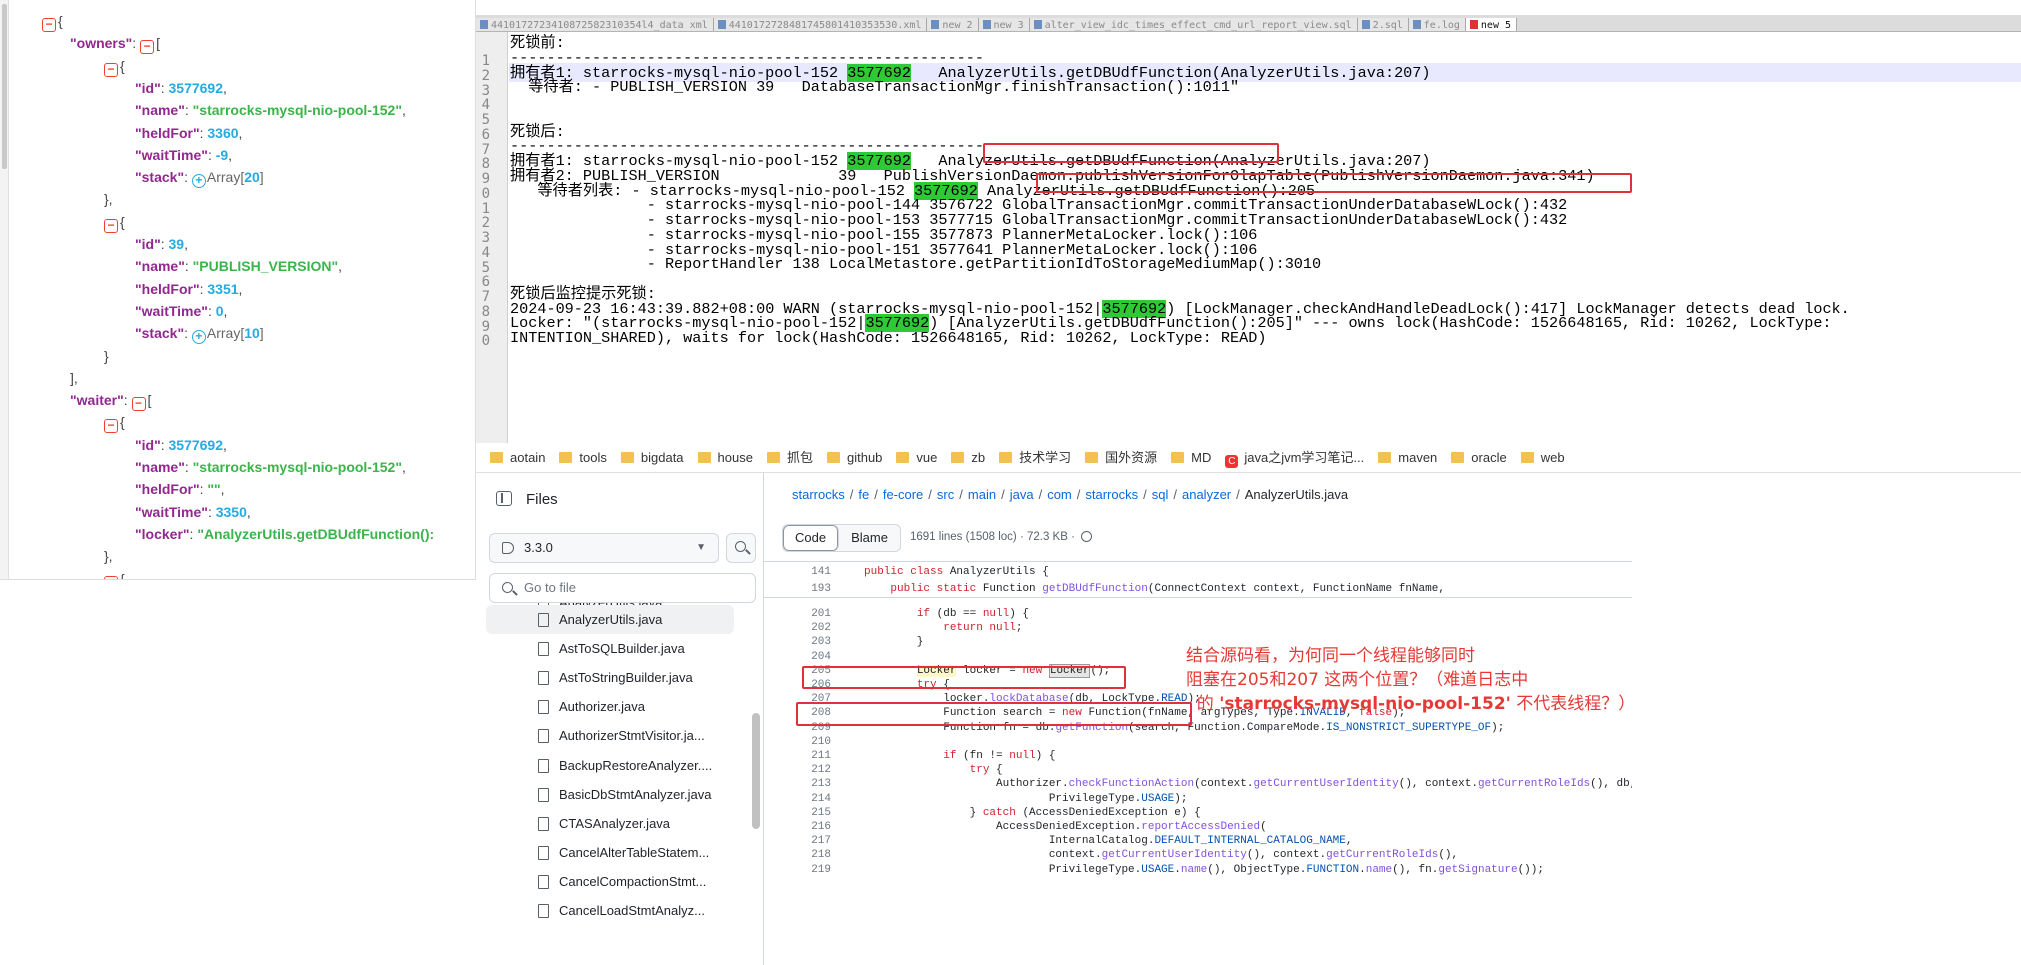  Describe the element at coordinates (1086, 536) in the screenshot. I see `info-icon` at that location.